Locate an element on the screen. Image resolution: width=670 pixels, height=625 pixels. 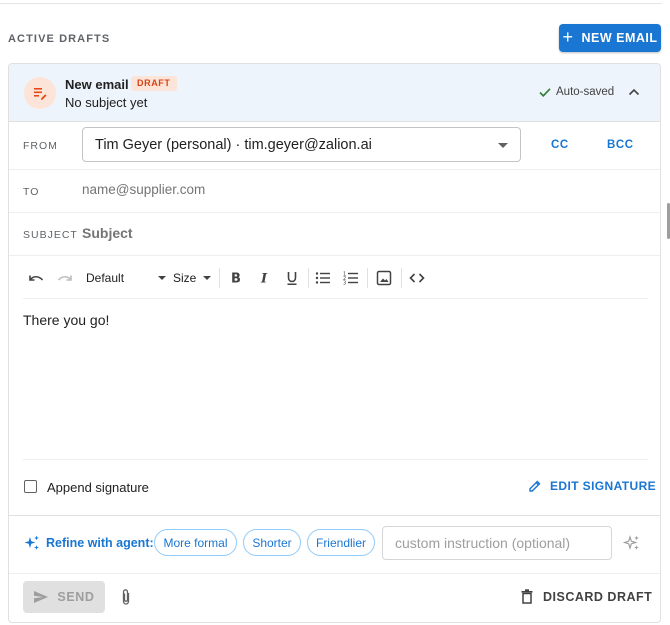
pencil-icon is located at coordinates (535, 486).